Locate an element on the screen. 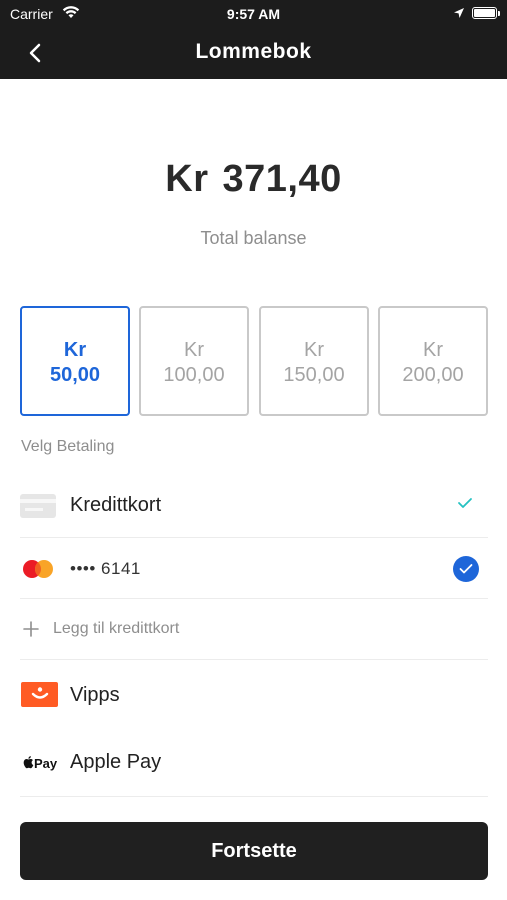  page-title: Lommebok is located at coordinates (253, 51).